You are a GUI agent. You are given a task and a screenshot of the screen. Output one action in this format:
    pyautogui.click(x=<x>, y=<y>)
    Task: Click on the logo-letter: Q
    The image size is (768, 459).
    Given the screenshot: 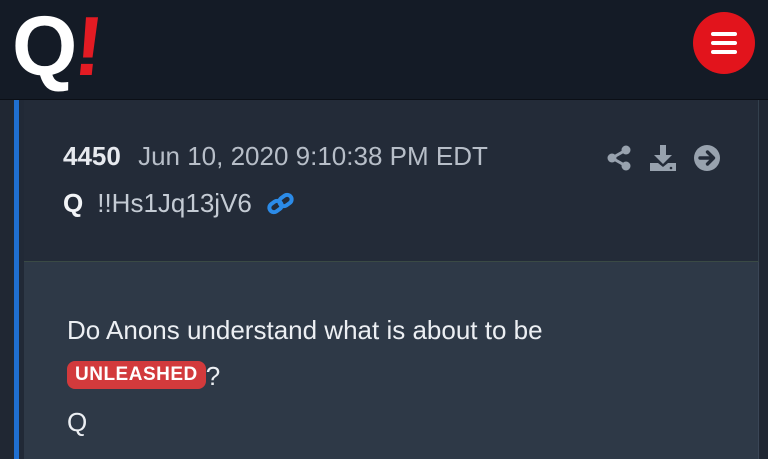 What is the action you would take?
    pyautogui.click(x=44, y=46)
    